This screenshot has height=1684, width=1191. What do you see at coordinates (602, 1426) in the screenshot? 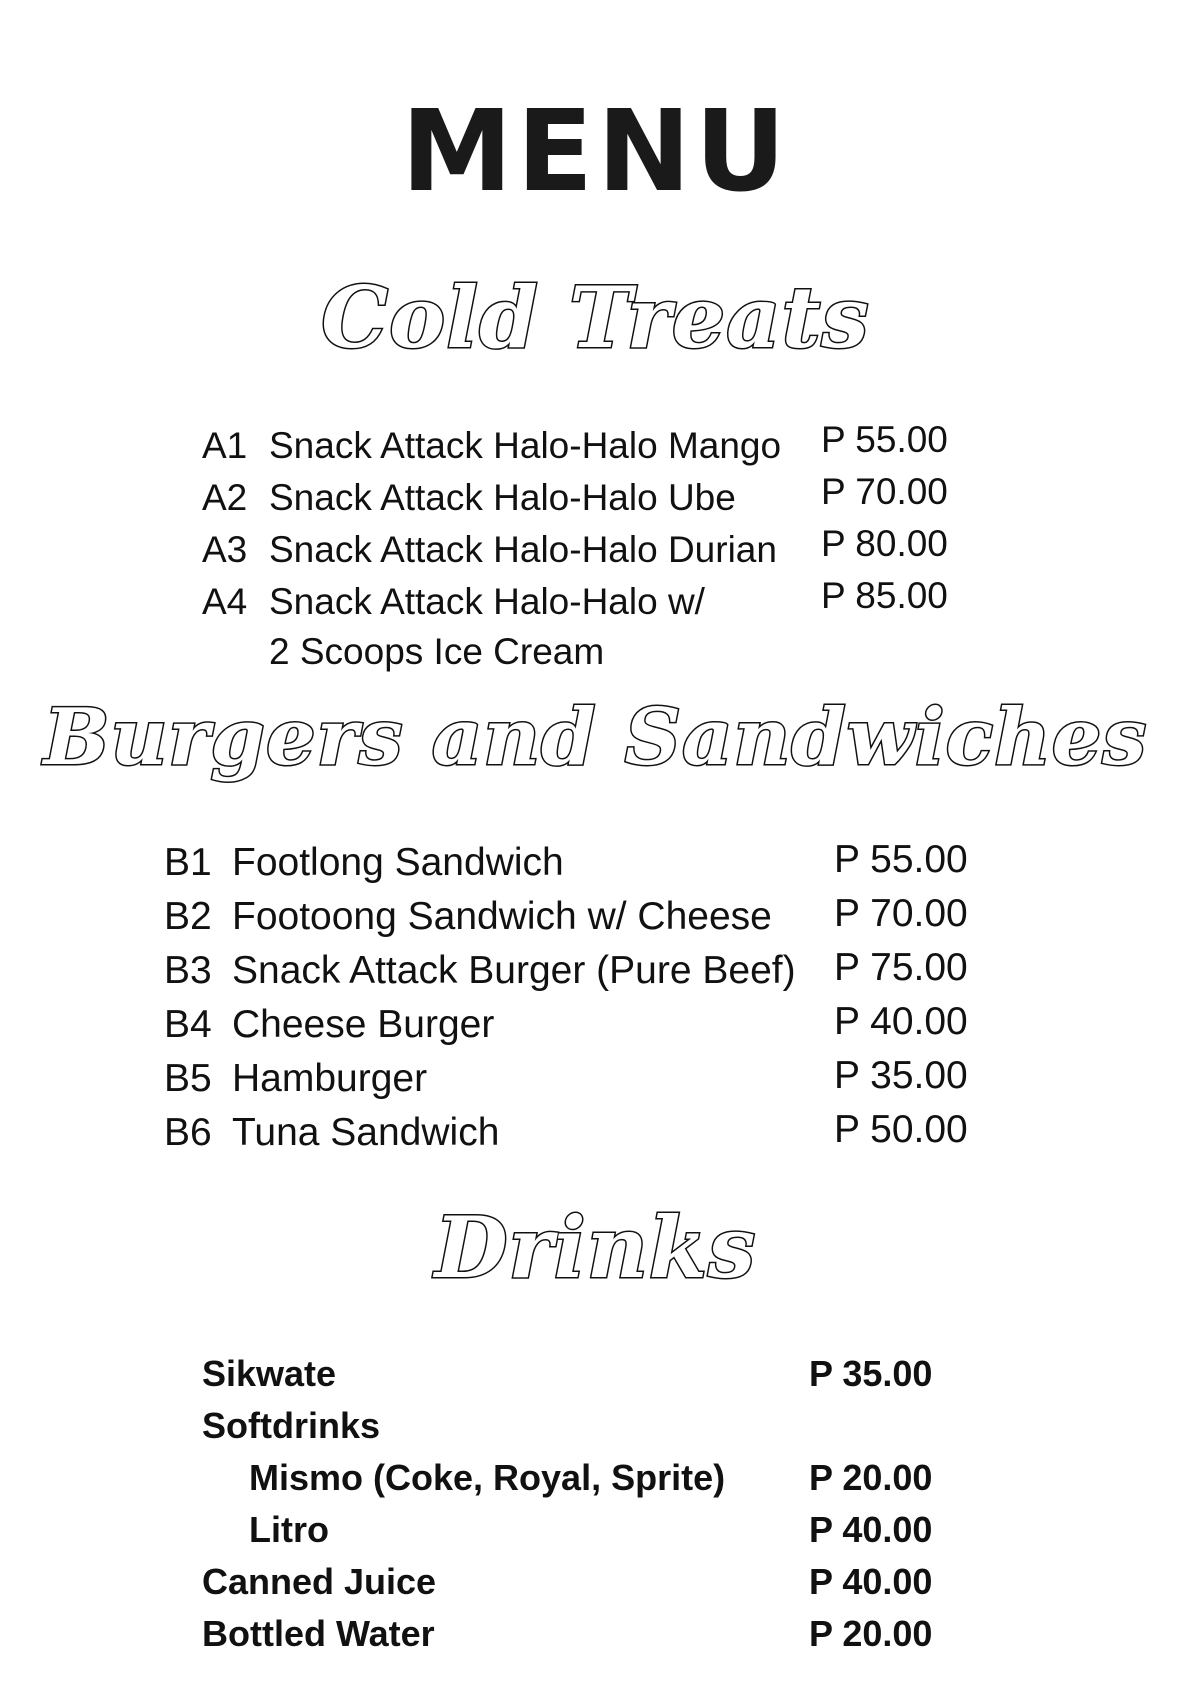
I see `menu-item-softdrinks: Softdrinks` at bounding box center [602, 1426].